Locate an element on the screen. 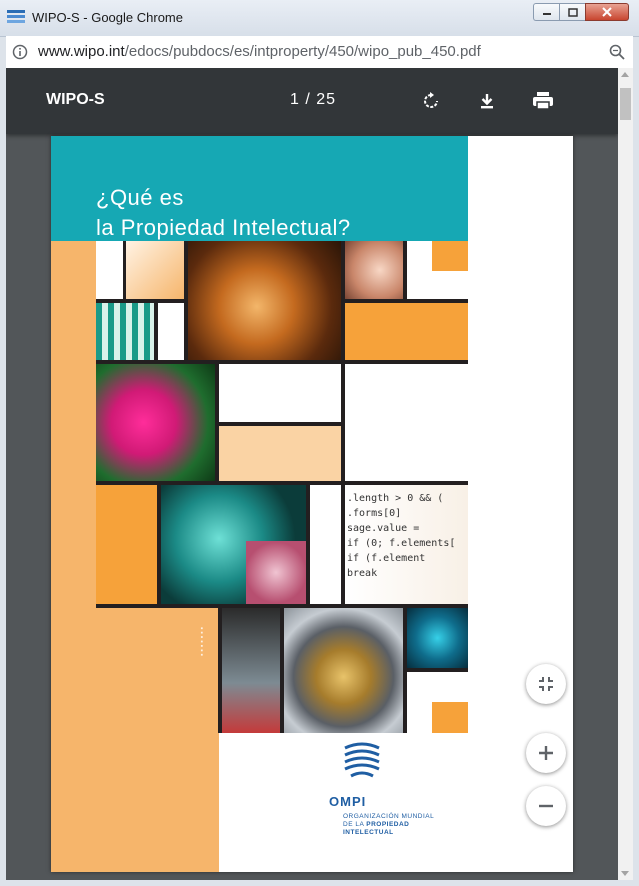 This screenshot has width=639, height=886. close-button is located at coordinates (607, 12).